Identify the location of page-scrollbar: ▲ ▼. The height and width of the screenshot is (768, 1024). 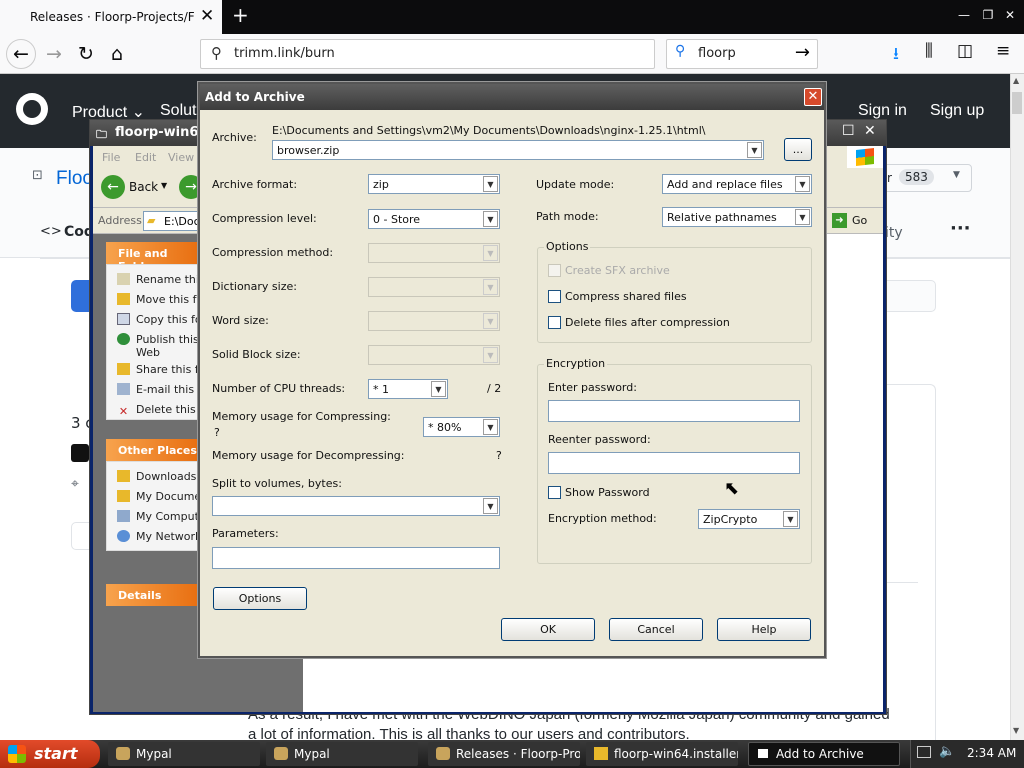
(1017, 407).